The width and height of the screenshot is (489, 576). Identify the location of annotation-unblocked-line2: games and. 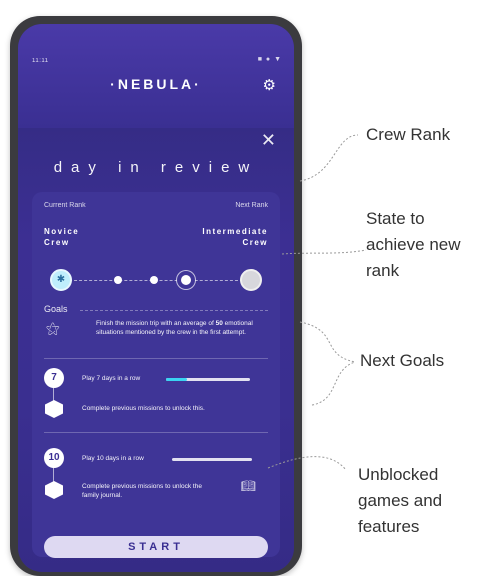
(400, 500).